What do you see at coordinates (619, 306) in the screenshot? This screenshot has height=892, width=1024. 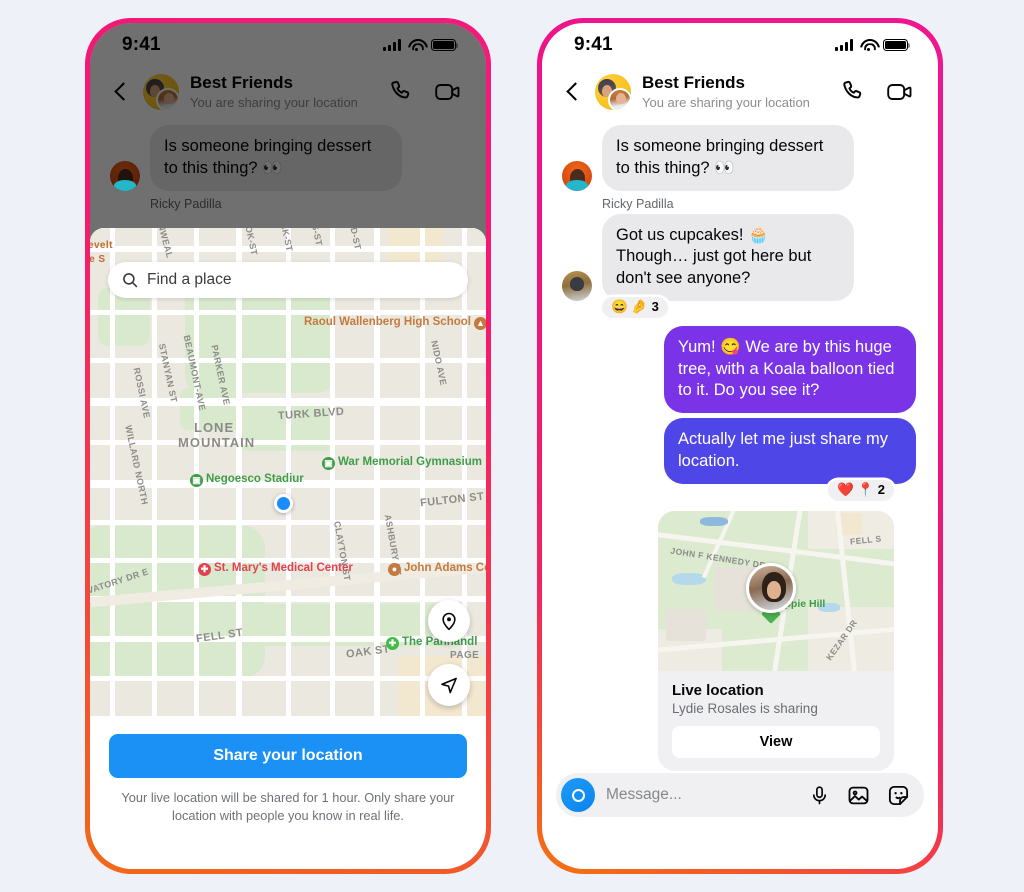 I see `reaction-emoji: 😄` at bounding box center [619, 306].